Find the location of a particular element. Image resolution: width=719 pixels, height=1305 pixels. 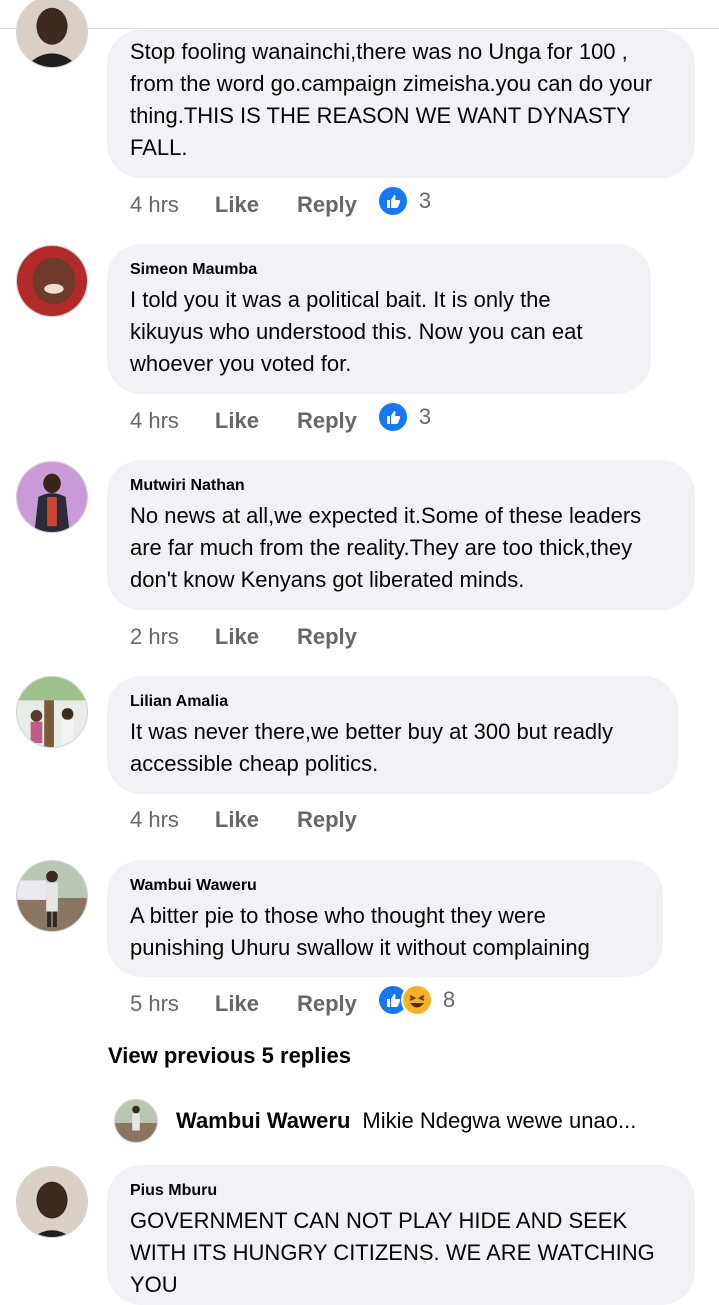

comment-time: 5 hrs is located at coordinates (154, 1004).